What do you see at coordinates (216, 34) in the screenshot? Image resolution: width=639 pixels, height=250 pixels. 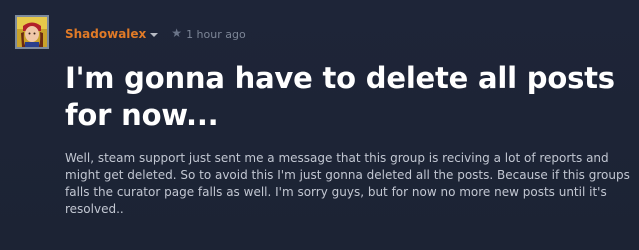 I see `post-timestamp: 1 hour ago` at bounding box center [216, 34].